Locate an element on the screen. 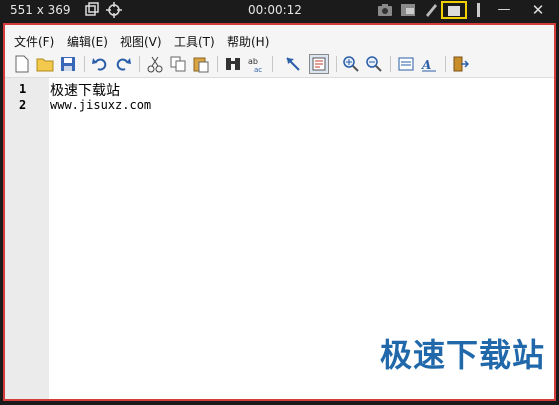  window-select-icon is located at coordinates (92, 10).